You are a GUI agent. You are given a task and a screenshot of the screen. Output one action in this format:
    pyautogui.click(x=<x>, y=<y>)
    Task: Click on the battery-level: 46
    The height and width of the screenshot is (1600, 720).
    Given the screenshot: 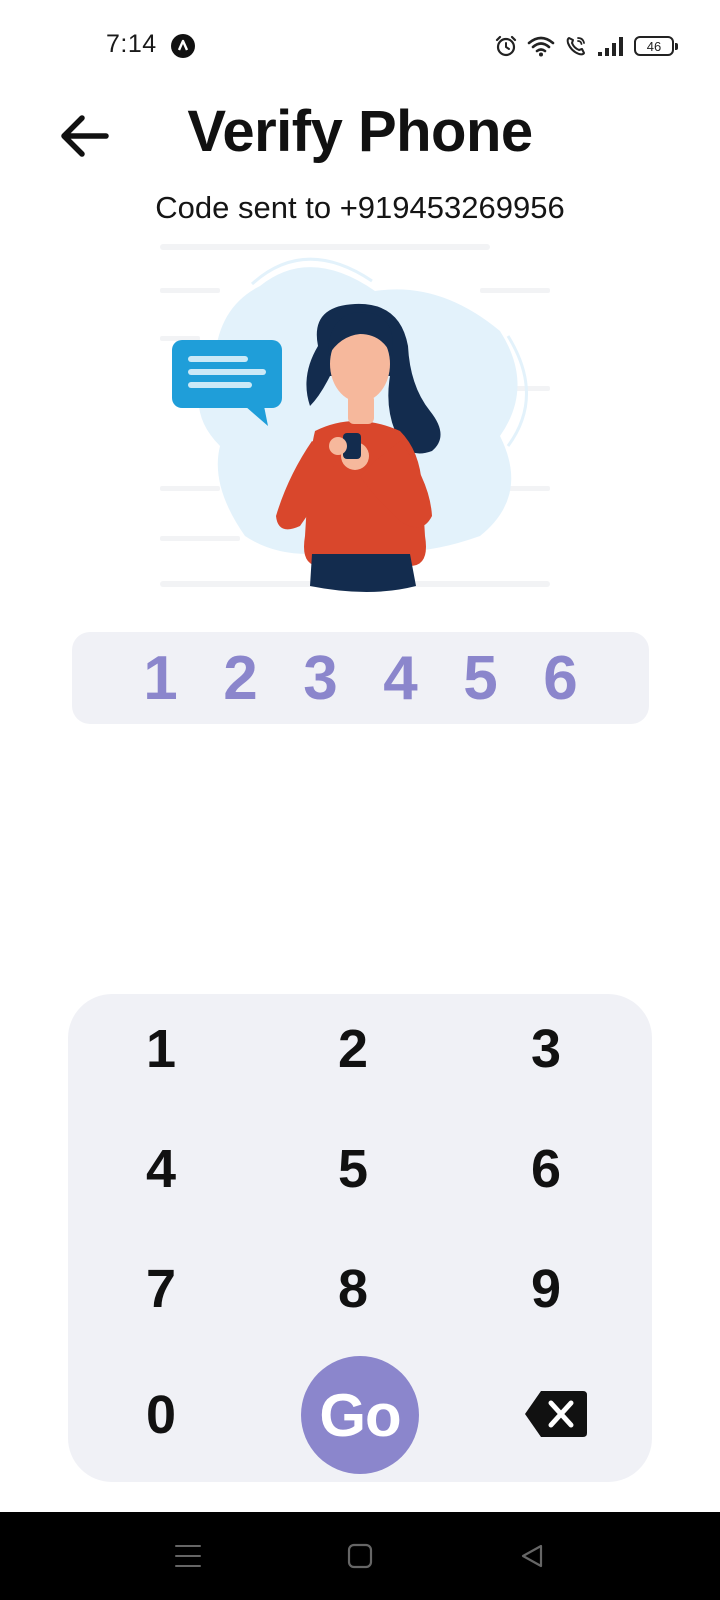 What is the action you would take?
    pyautogui.click(x=654, y=46)
    